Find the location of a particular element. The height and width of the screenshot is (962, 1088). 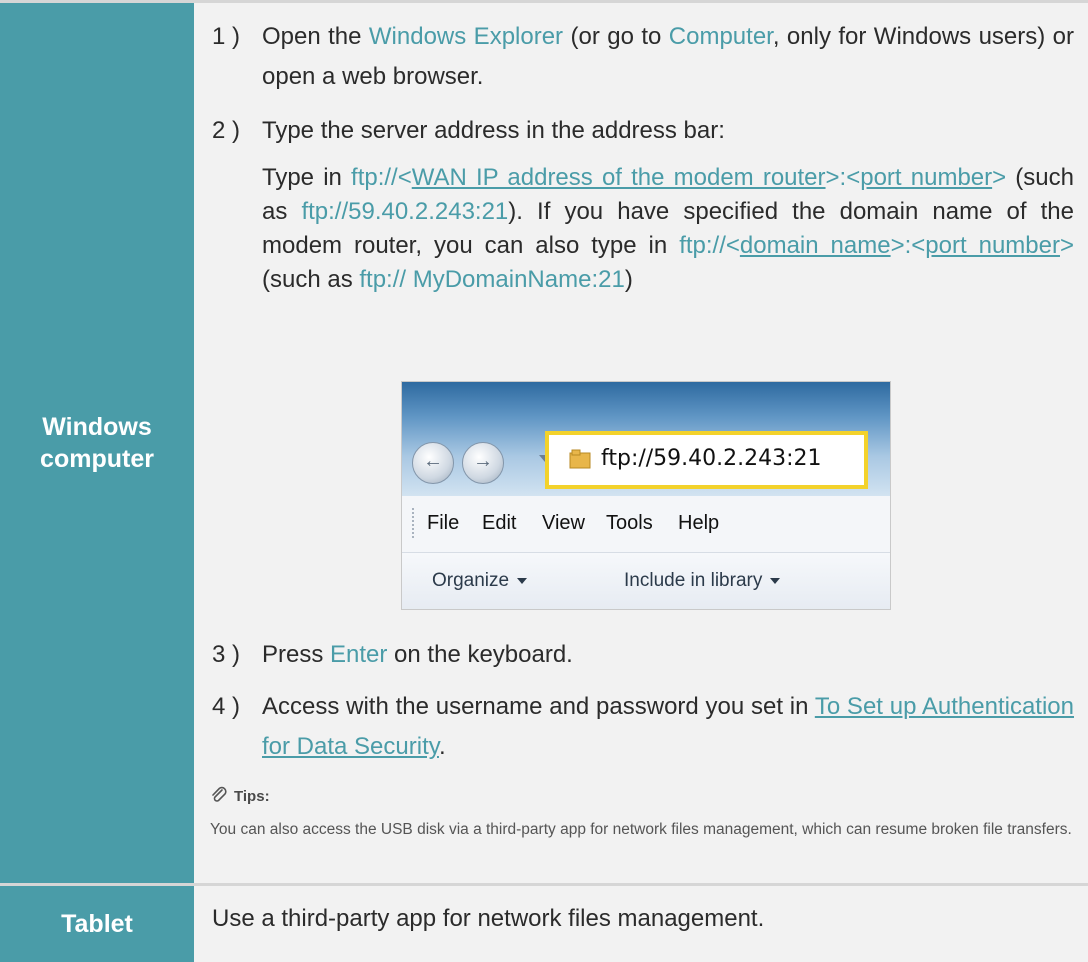

link-text: domain name is located at coordinates (815, 245).